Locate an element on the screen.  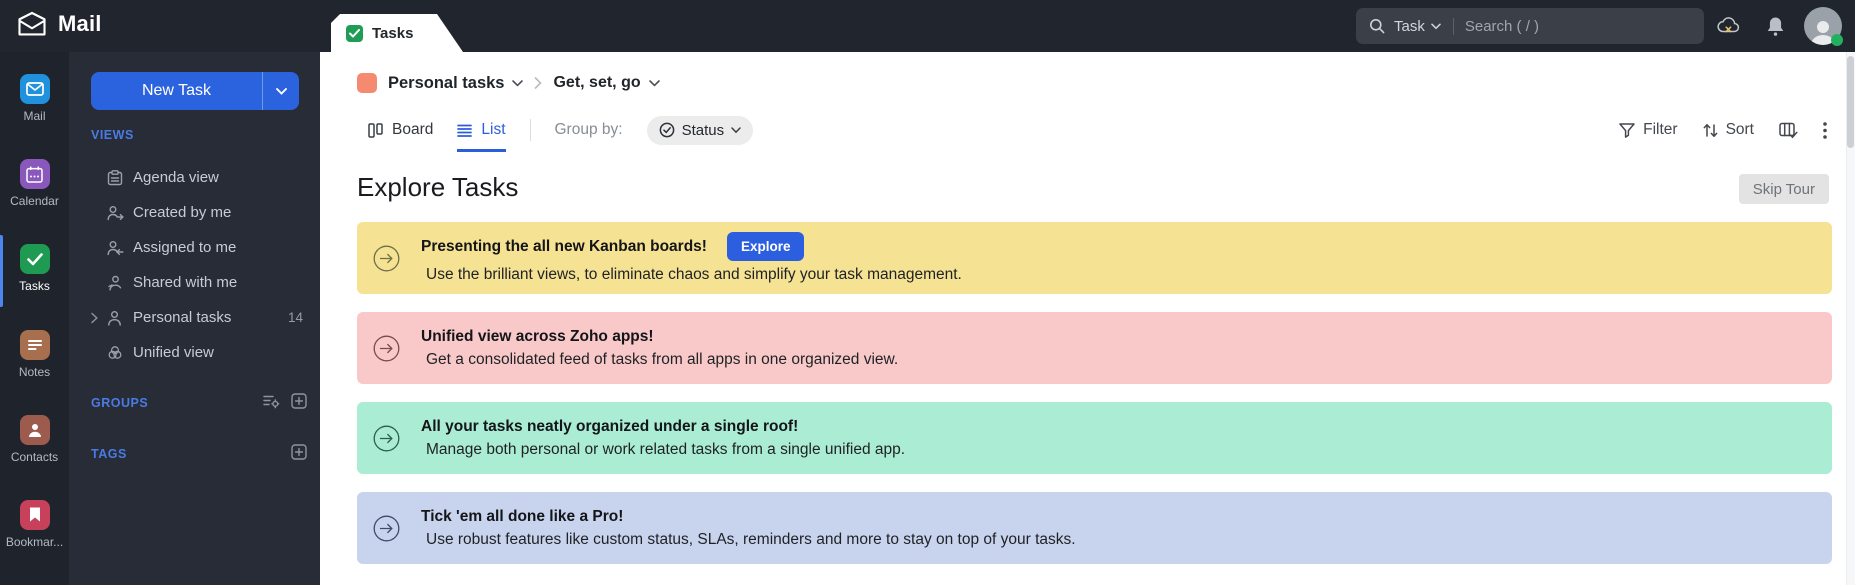
explore-button: Explore is located at coordinates (765, 246).